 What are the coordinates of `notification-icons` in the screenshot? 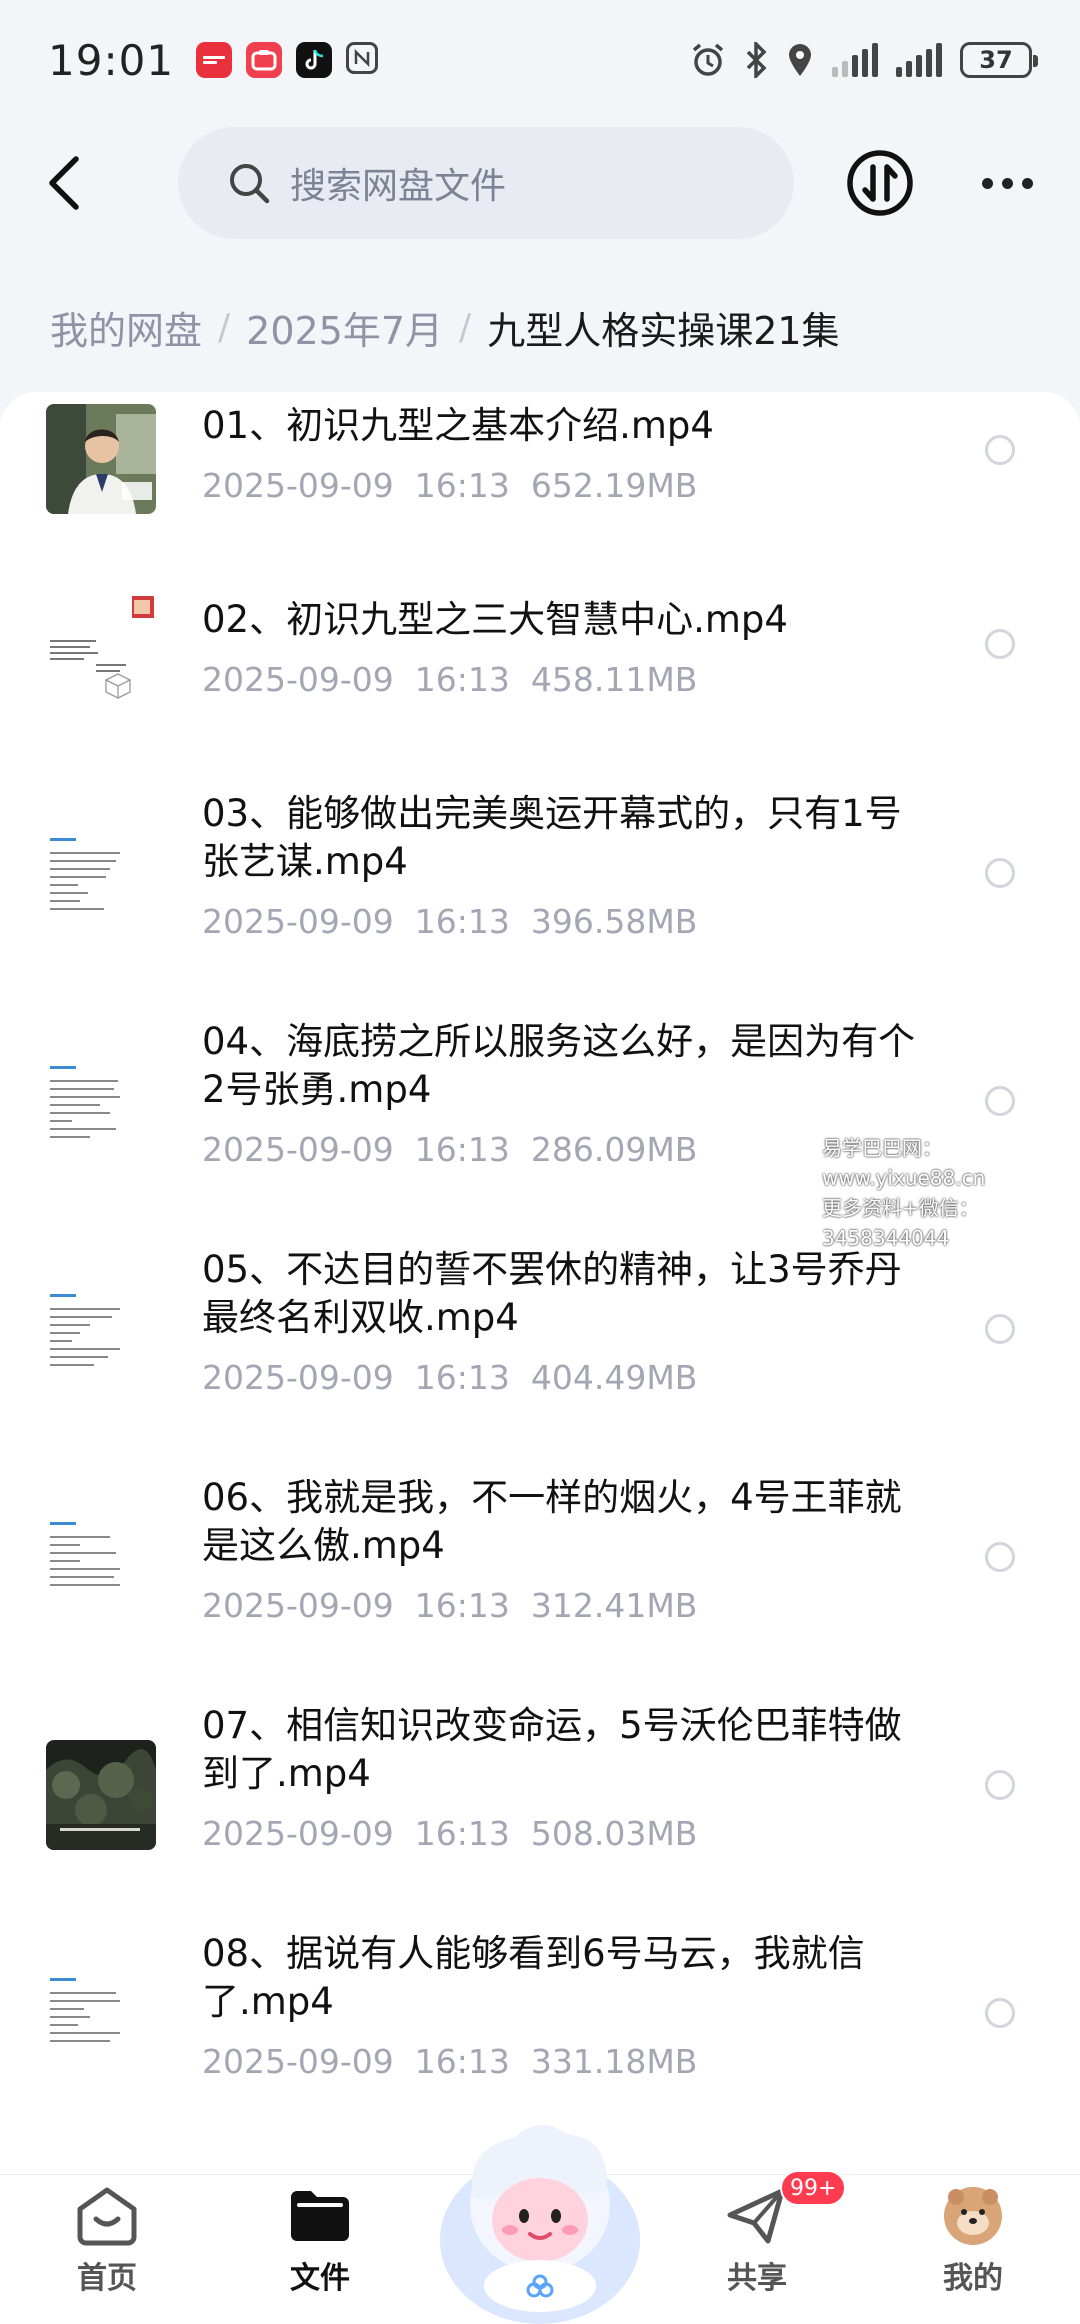 It's located at (287, 60).